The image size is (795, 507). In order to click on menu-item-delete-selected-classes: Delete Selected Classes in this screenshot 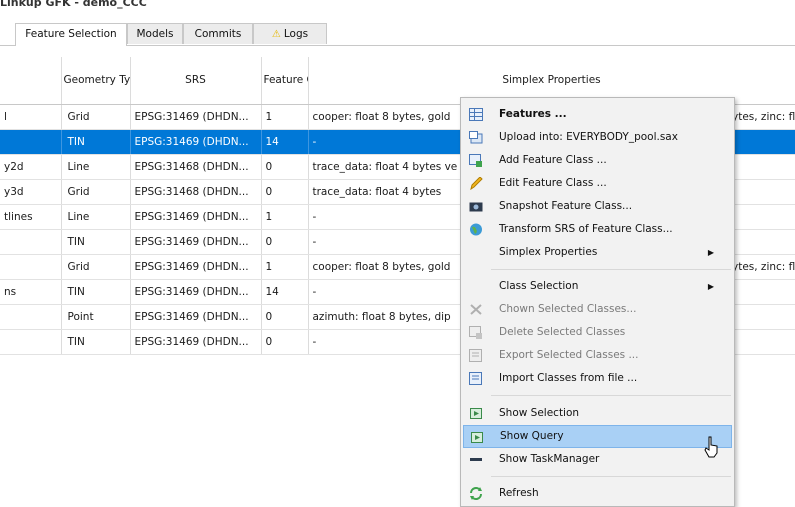, I will do `click(597, 332)`.